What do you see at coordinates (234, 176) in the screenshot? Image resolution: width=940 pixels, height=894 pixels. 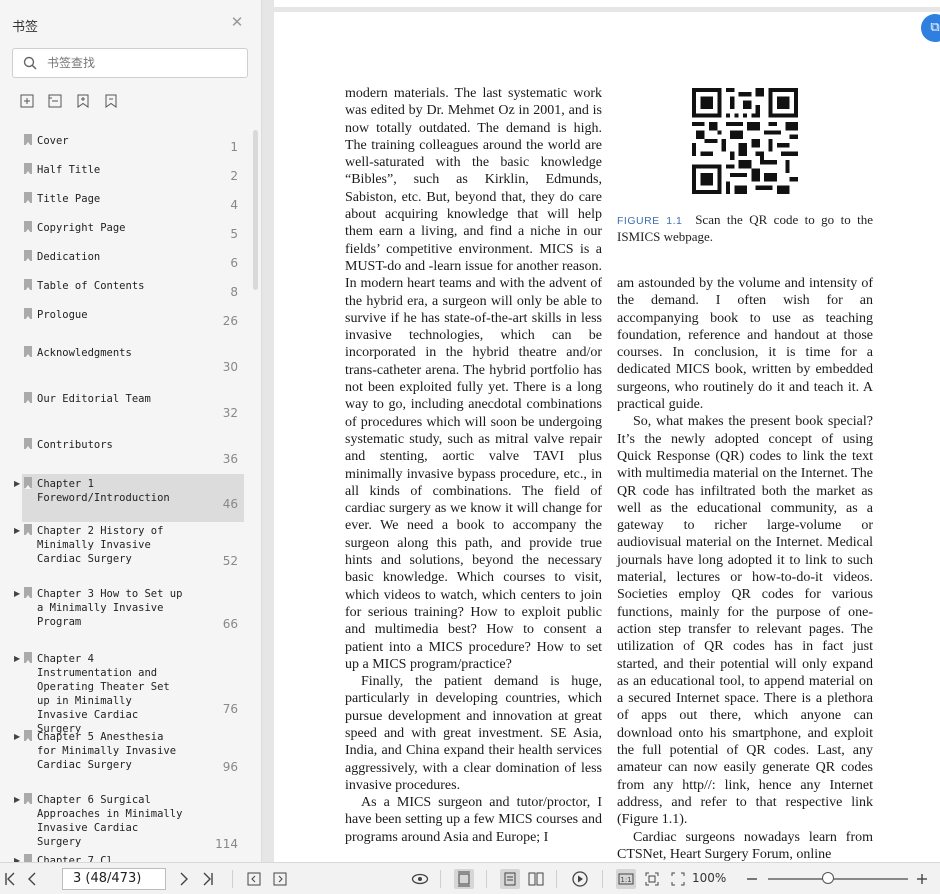 I see `bookmark-page-number: 2` at bounding box center [234, 176].